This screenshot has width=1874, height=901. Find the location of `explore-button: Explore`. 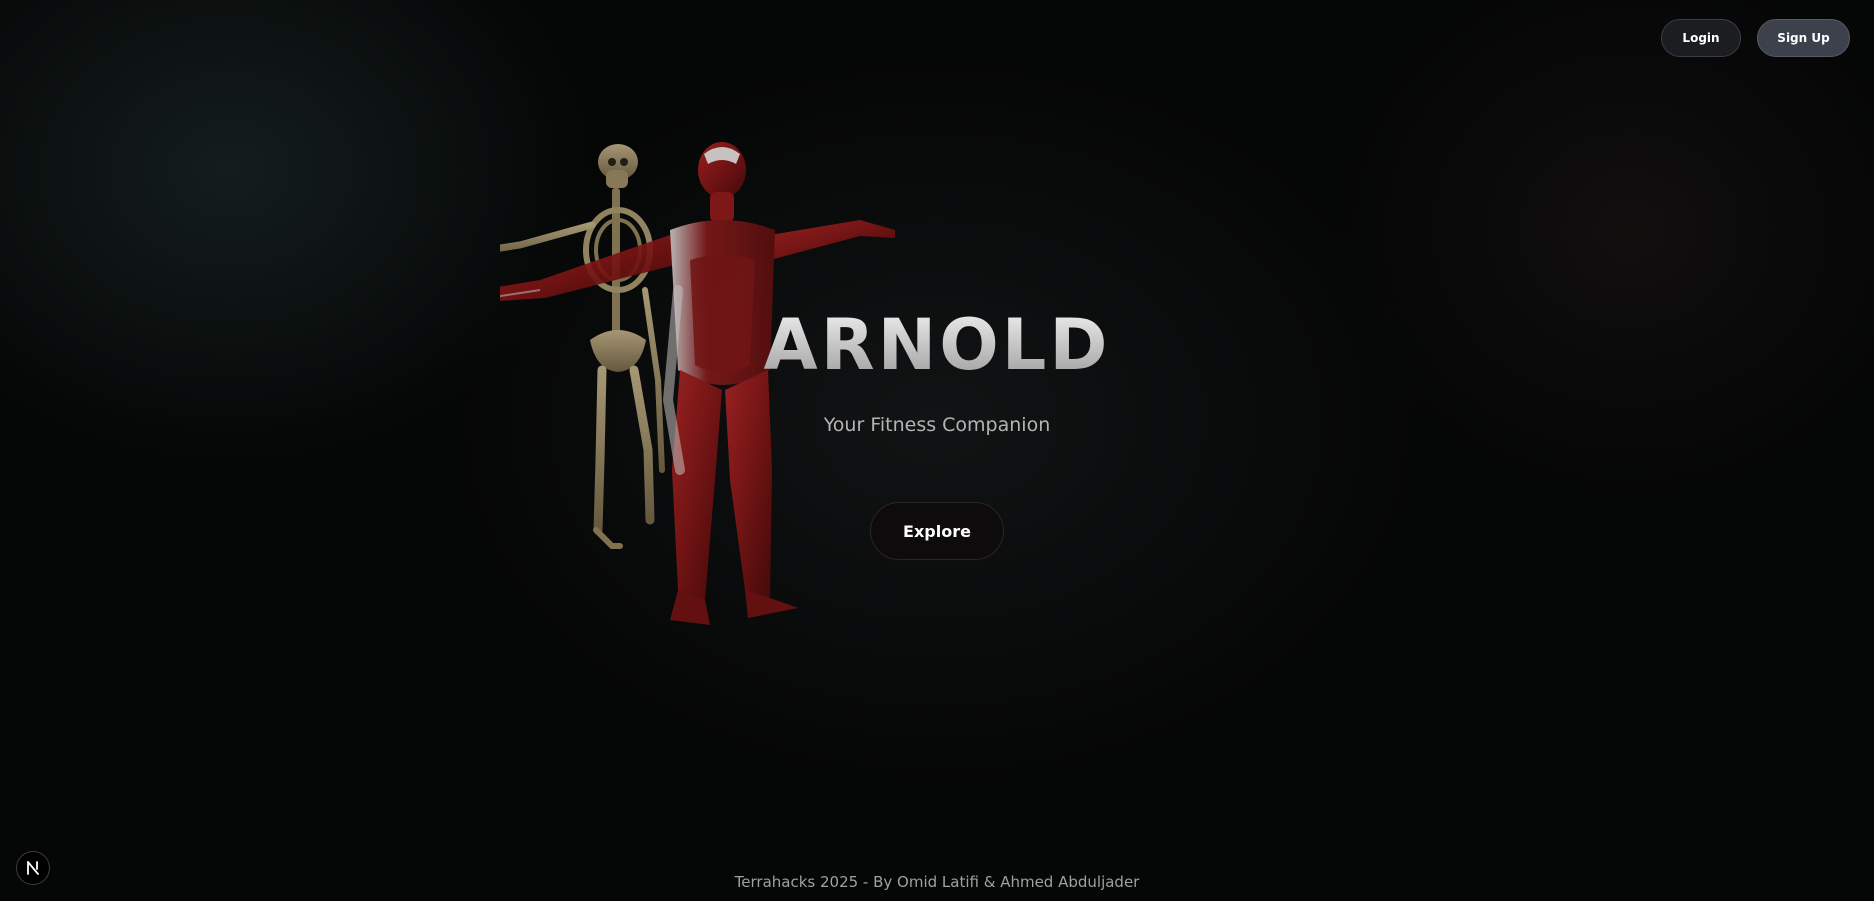

explore-button: Explore is located at coordinates (937, 531).